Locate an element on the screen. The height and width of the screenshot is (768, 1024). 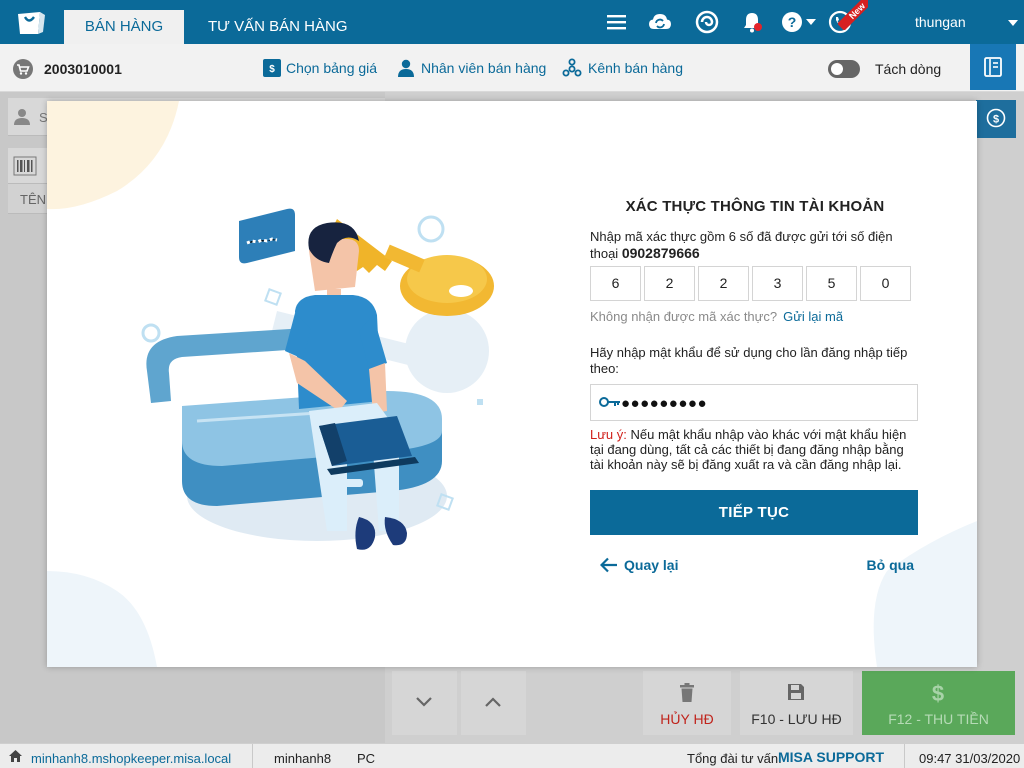
skip-button: Bỏ qua is located at coordinates (890, 565).